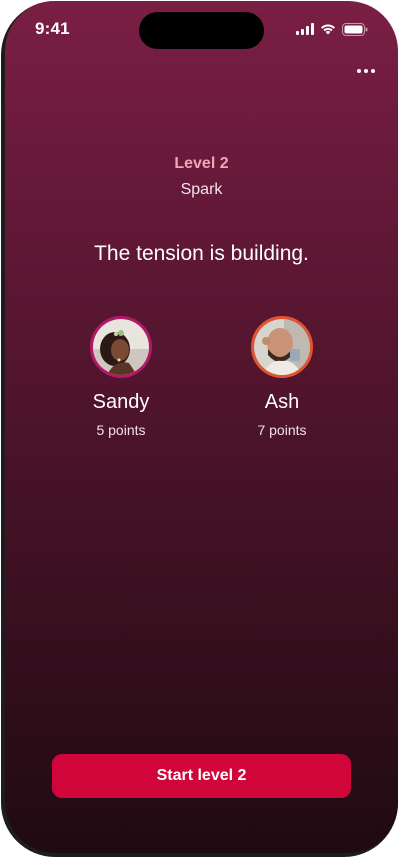 The height and width of the screenshot is (860, 401). What do you see at coordinates (52, 28) in the screenshot?
I see `status-time: 9:41` at bounding box center [52, 28].